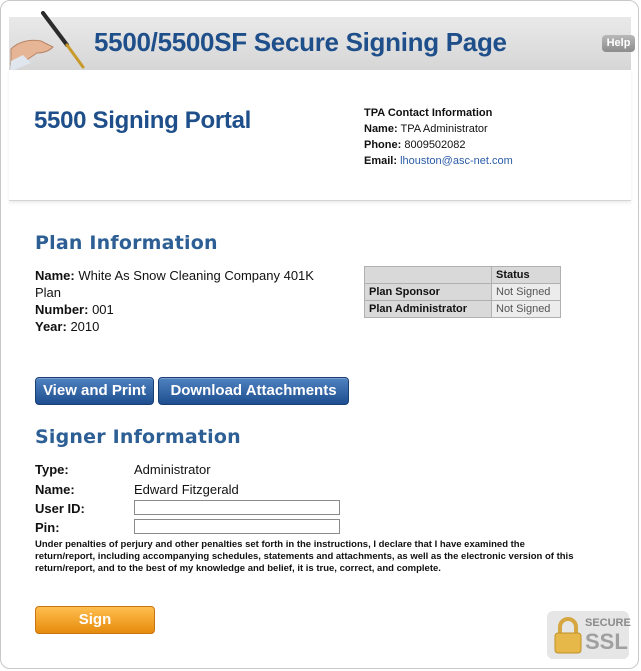  Describe the element at coordinates (143, 120) in the screenshot. I see `portal-title: 5500 Signing Portal` at that location.